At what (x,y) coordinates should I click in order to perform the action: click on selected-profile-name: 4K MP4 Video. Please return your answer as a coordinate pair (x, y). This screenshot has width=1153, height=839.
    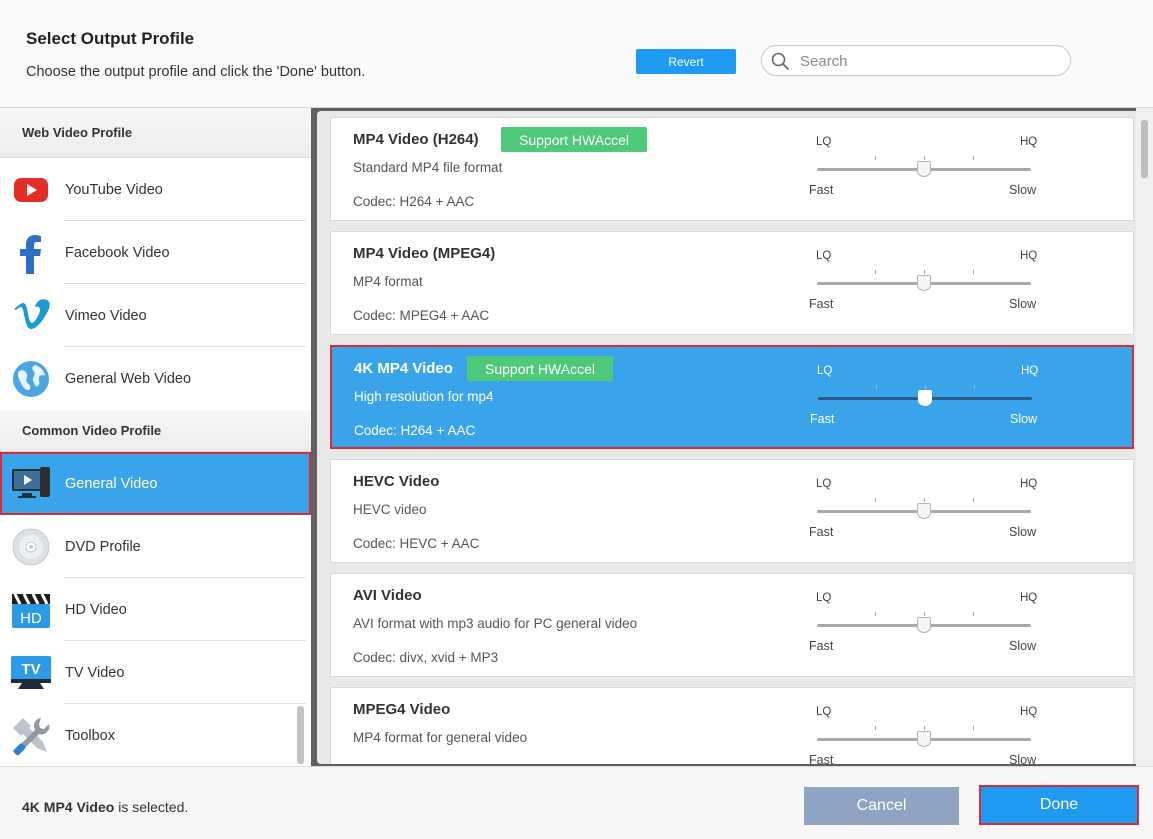
    Looking at the image, I should click on (68, 807).